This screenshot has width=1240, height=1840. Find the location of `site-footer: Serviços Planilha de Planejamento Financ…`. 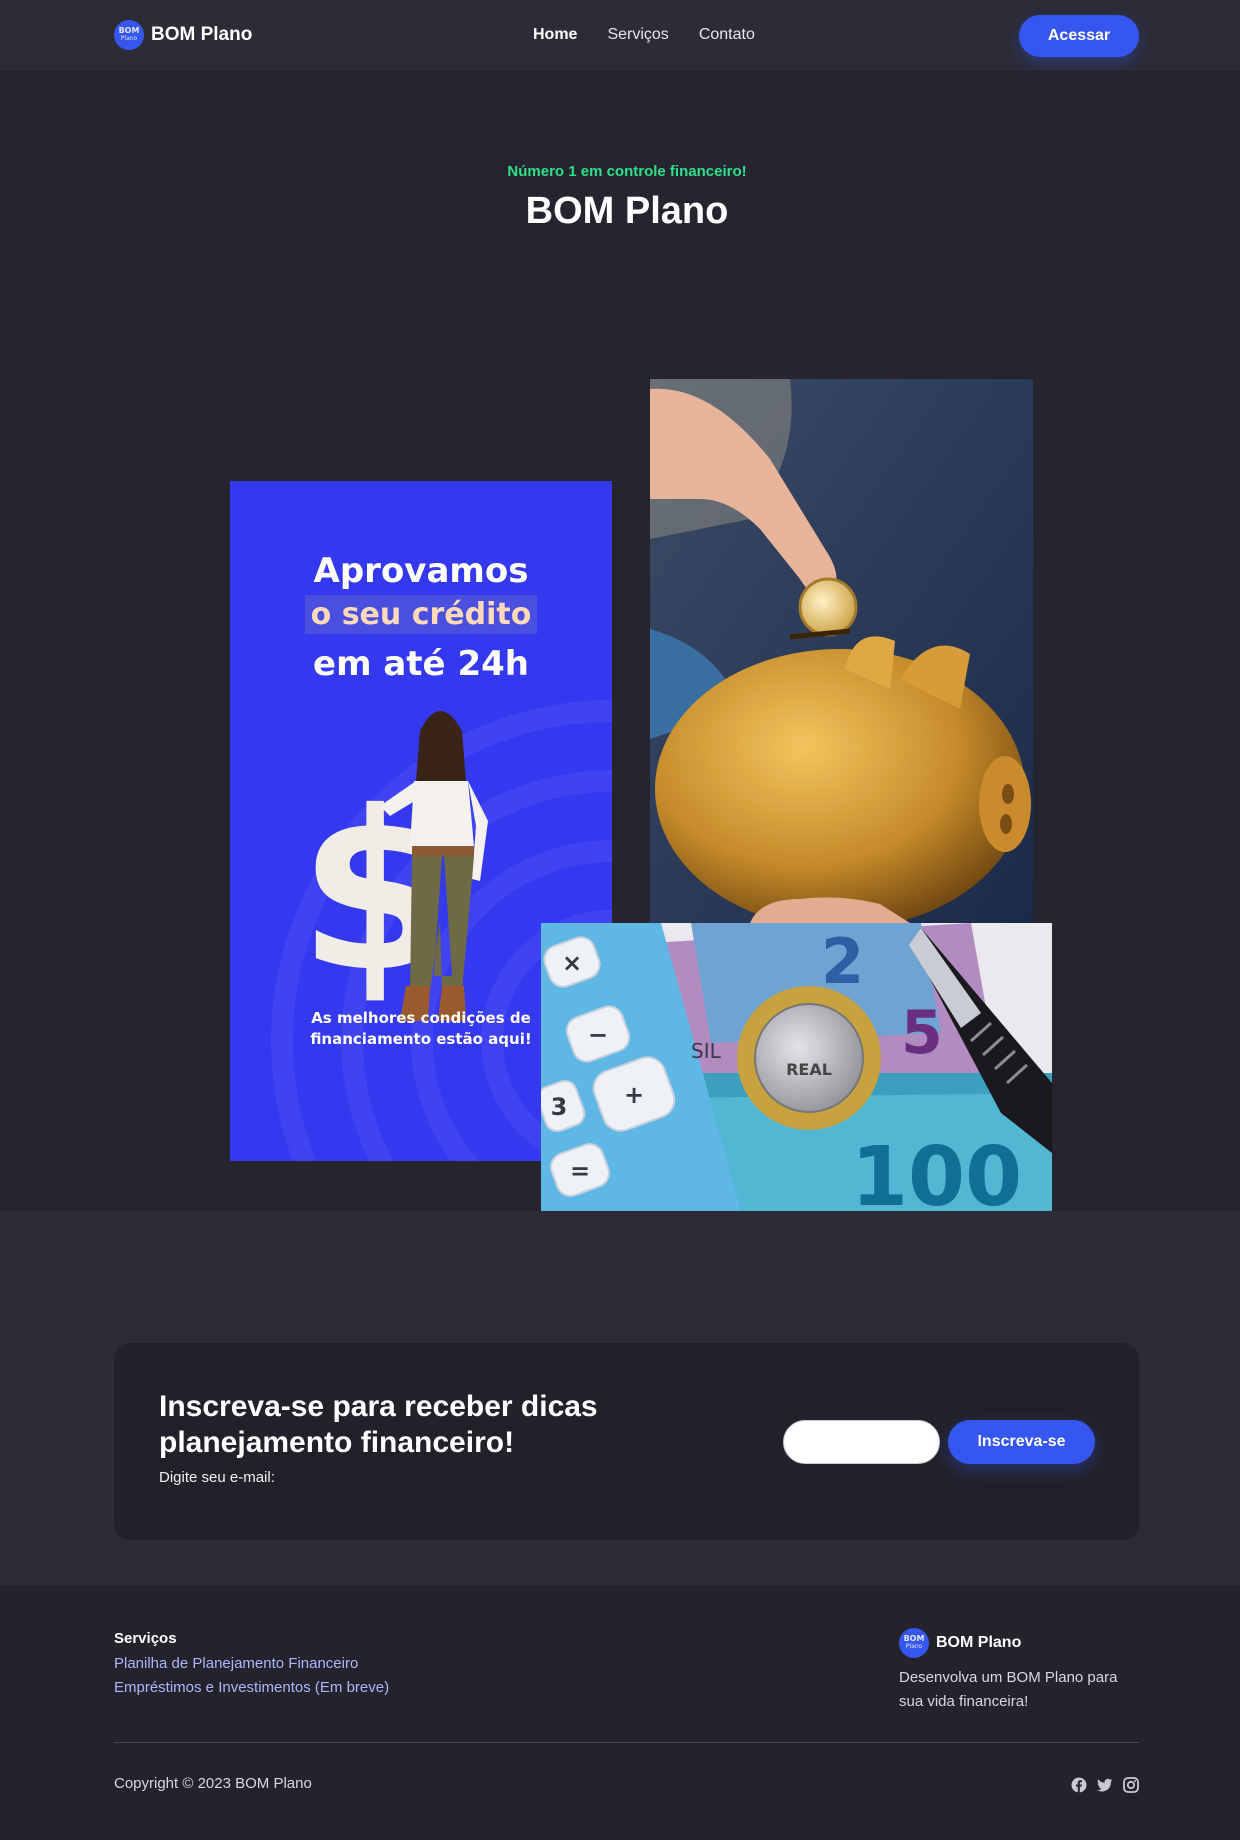

site-footer: Serviços Planilha de Planejamento Financ… is located at coordinates (620, 1712).